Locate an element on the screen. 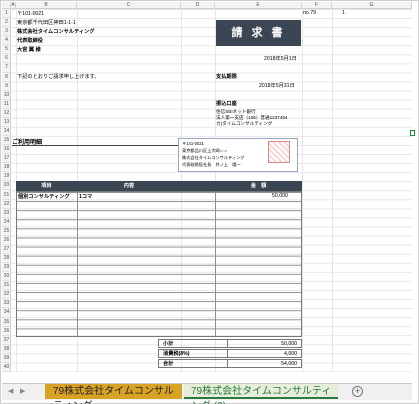  sheet-tab-2: 79株式会社タイムコンサルティング (2) is located at coordinates (261, 394).